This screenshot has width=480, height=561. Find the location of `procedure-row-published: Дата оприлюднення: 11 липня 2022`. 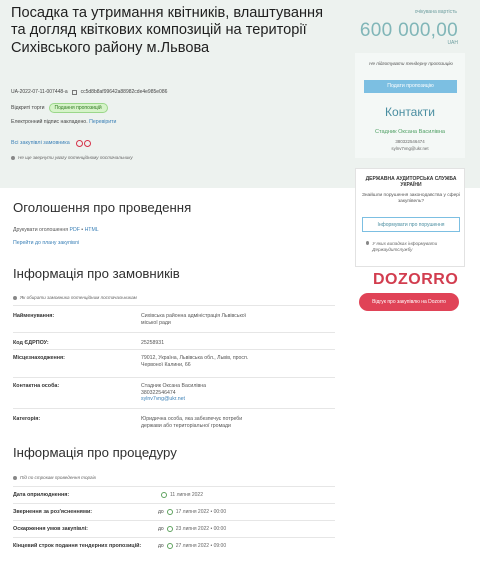

procedure-row-published: Дата оприлюднення: 11 липня 2022 is located at coordinates (173, 495).